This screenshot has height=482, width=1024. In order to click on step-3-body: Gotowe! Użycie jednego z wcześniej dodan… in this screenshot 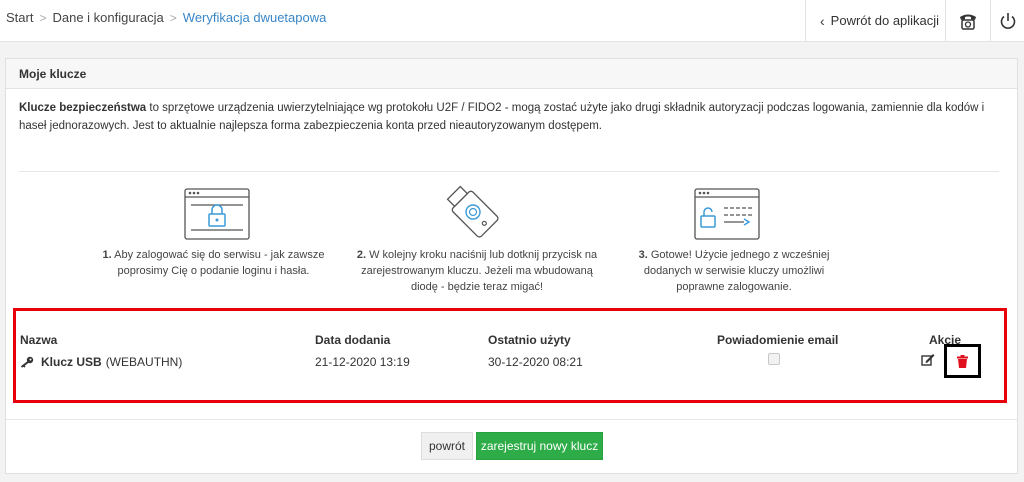, I will do `click(736, 271)`.